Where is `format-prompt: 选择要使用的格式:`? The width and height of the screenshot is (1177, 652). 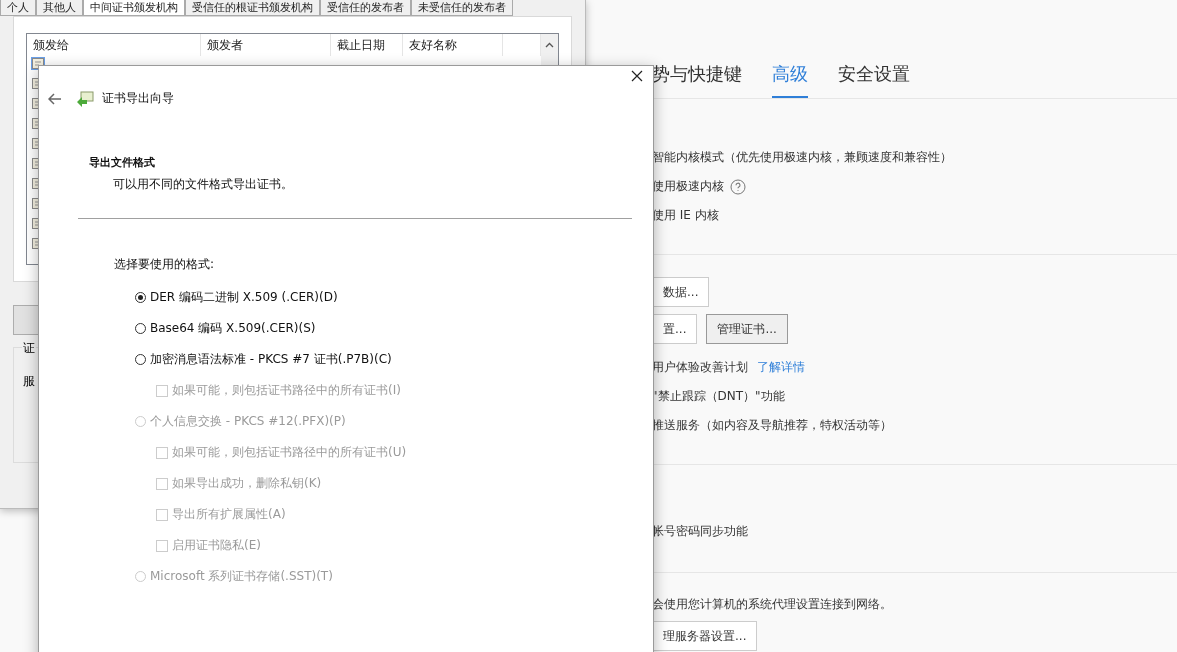
format-prompt: 选择要使用的格式: is located at coordinates (165, 264).